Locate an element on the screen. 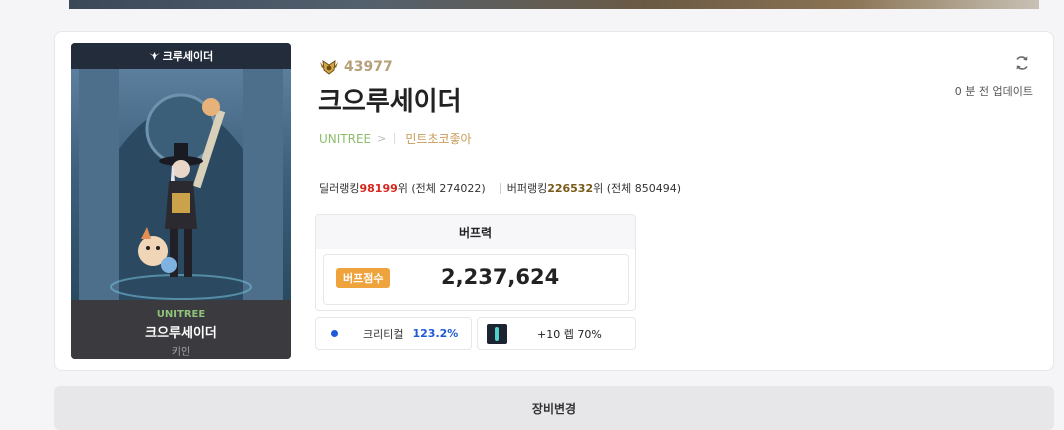 Image resolution: width=1064 pixels, height=430 pixels. adventure-link: 민트초코좋아 is located at coordinates (438, 138).